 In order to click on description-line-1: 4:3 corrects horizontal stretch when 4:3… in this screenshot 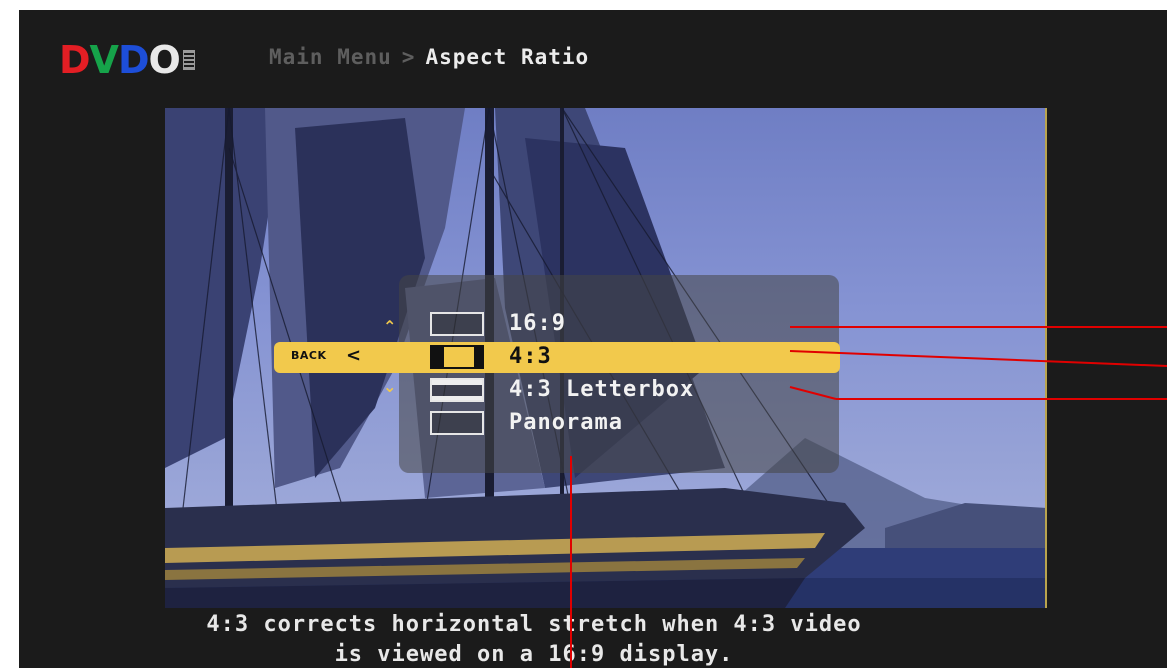, I will do `click(534, 624)`.